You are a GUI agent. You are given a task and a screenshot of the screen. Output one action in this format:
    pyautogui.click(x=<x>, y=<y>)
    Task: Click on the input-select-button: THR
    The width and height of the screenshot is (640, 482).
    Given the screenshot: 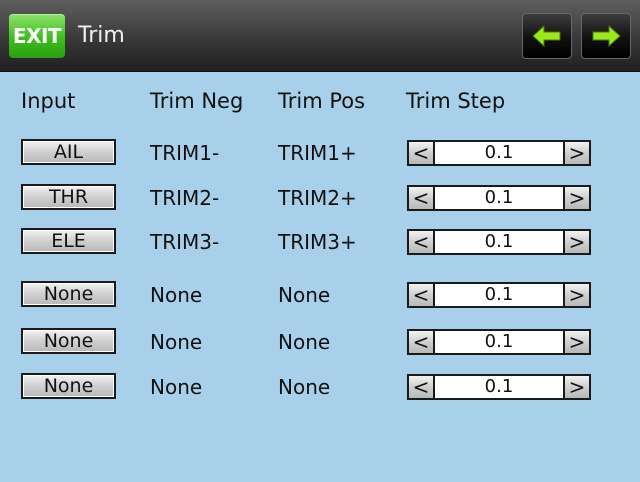 What is the action you would take?
    pyautogui.click(x=68, y=197)
    